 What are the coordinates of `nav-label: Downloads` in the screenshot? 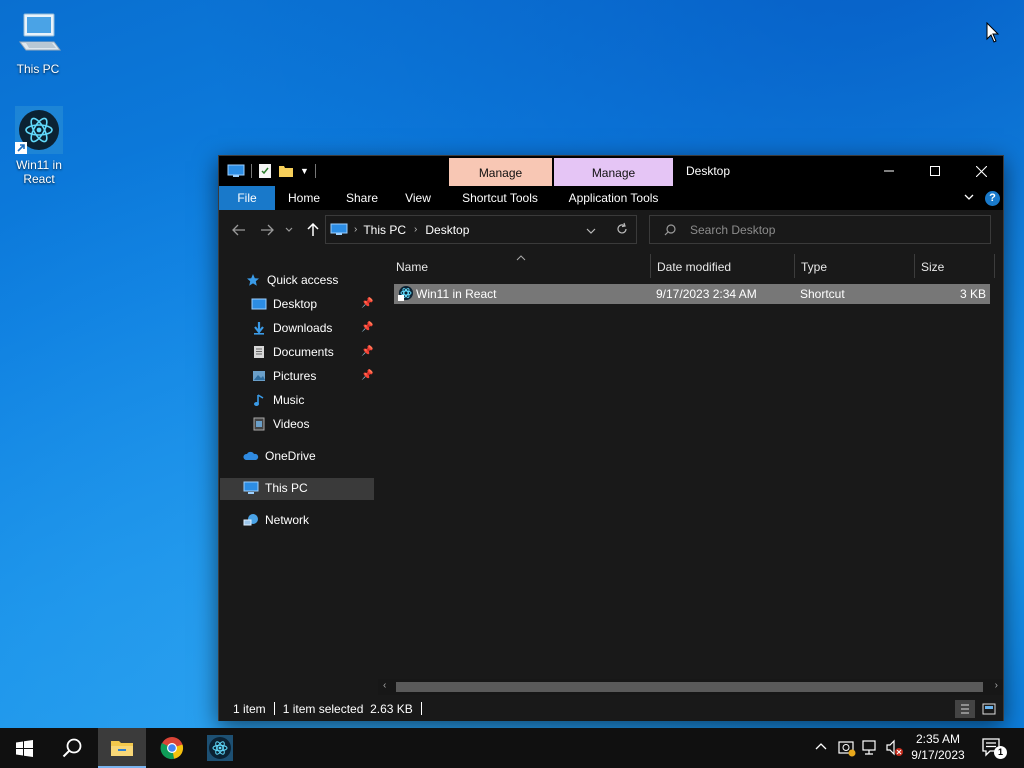 It's located at (303, 328).